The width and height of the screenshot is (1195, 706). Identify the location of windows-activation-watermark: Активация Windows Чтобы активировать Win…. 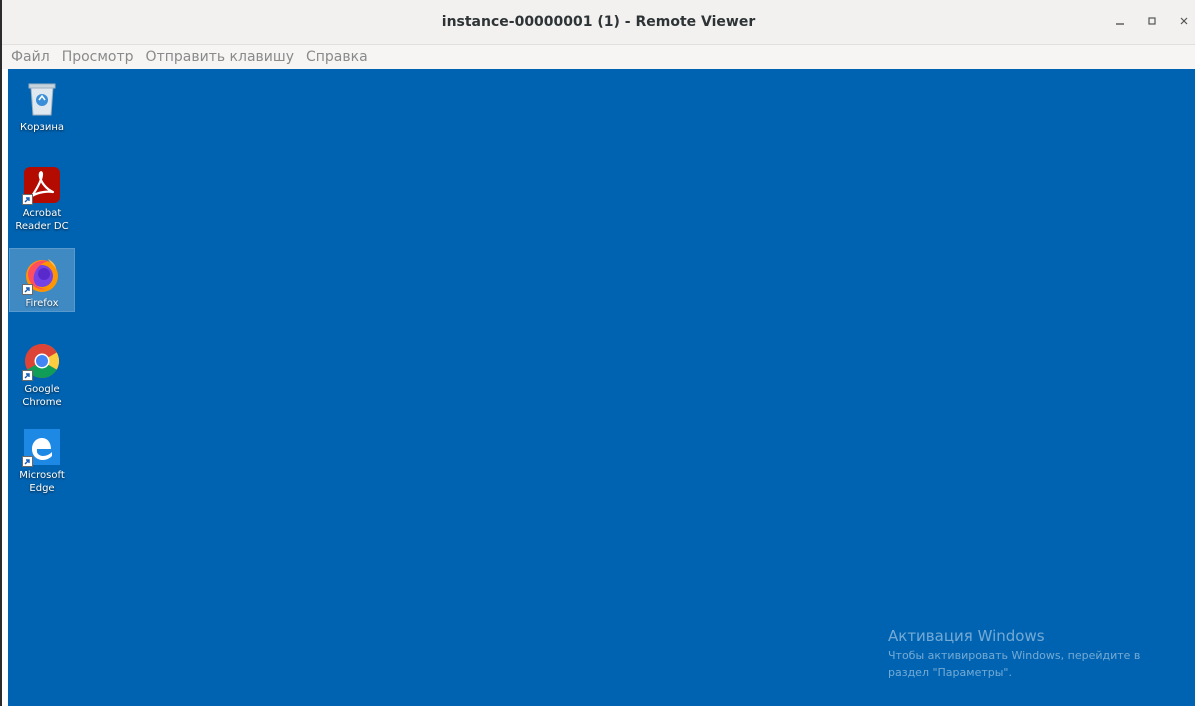
(1038, 653).